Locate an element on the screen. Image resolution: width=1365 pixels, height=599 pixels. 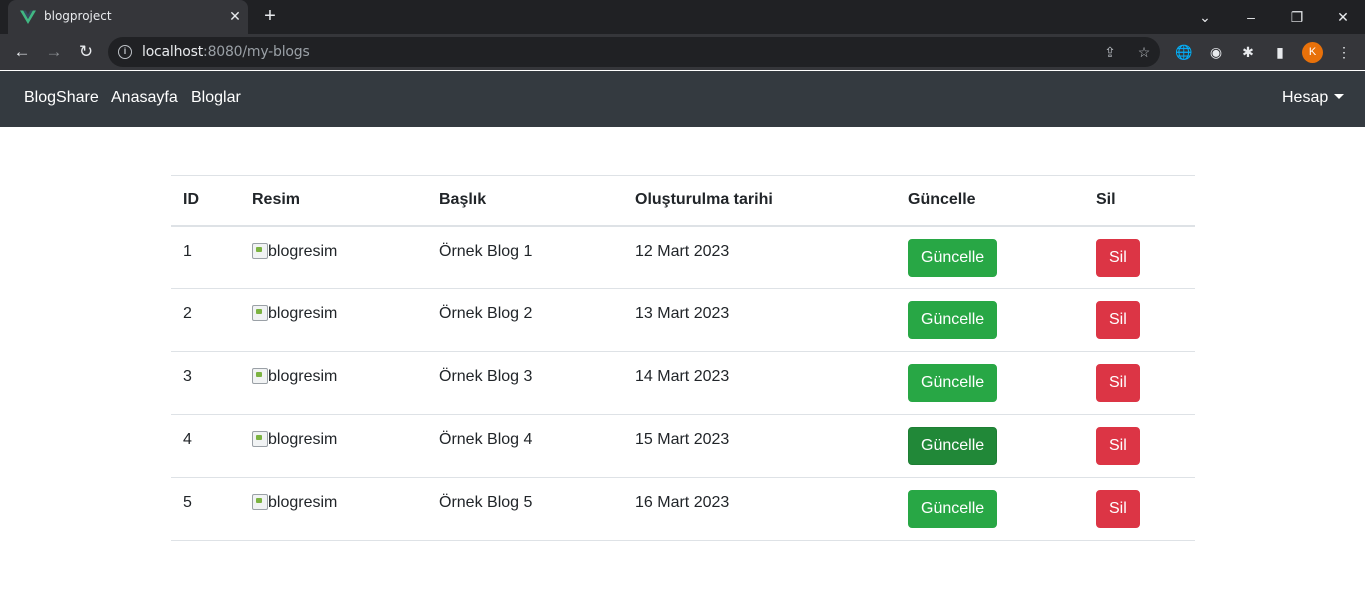
cell-date: 14 Mart 2023 is located at coordinates (759, 383).